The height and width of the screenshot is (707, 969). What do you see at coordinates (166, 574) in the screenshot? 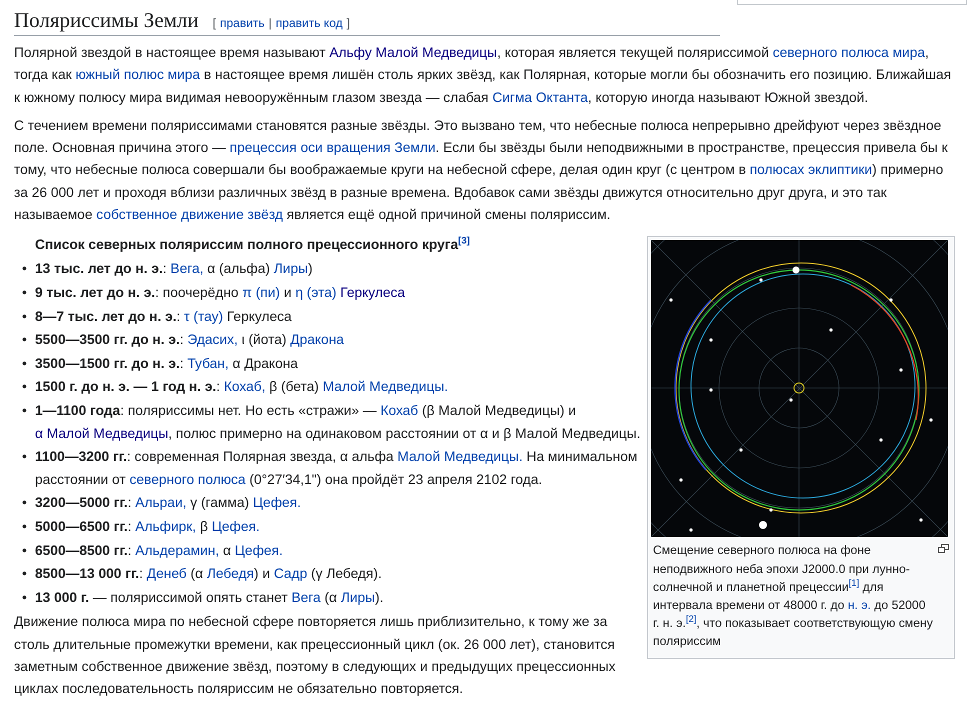
I see `link: Денеб` at bounding box center [166, 574].